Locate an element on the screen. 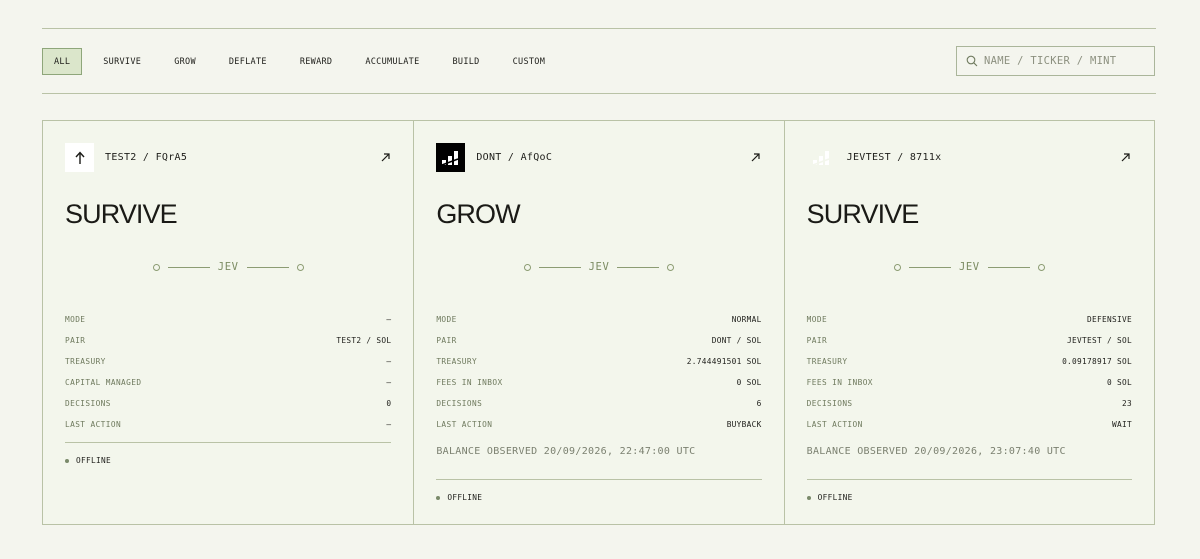 This screenshot has height=559, width=1200. stat-value: 2.744491501 SOL is located at coordinates (724, 361).